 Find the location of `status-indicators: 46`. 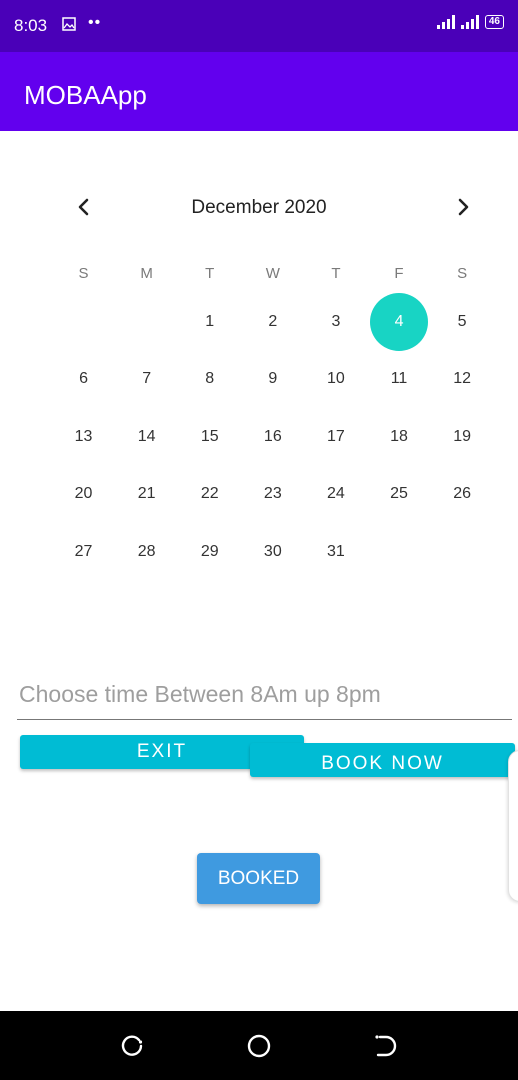

status-indicators: 46 is located at coordinates (470, 22).